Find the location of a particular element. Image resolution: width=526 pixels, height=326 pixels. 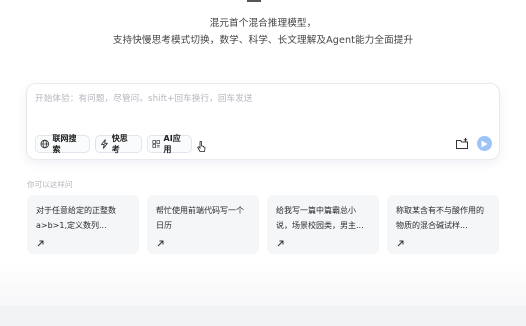

footer-band is located at coordinates (263, 316).